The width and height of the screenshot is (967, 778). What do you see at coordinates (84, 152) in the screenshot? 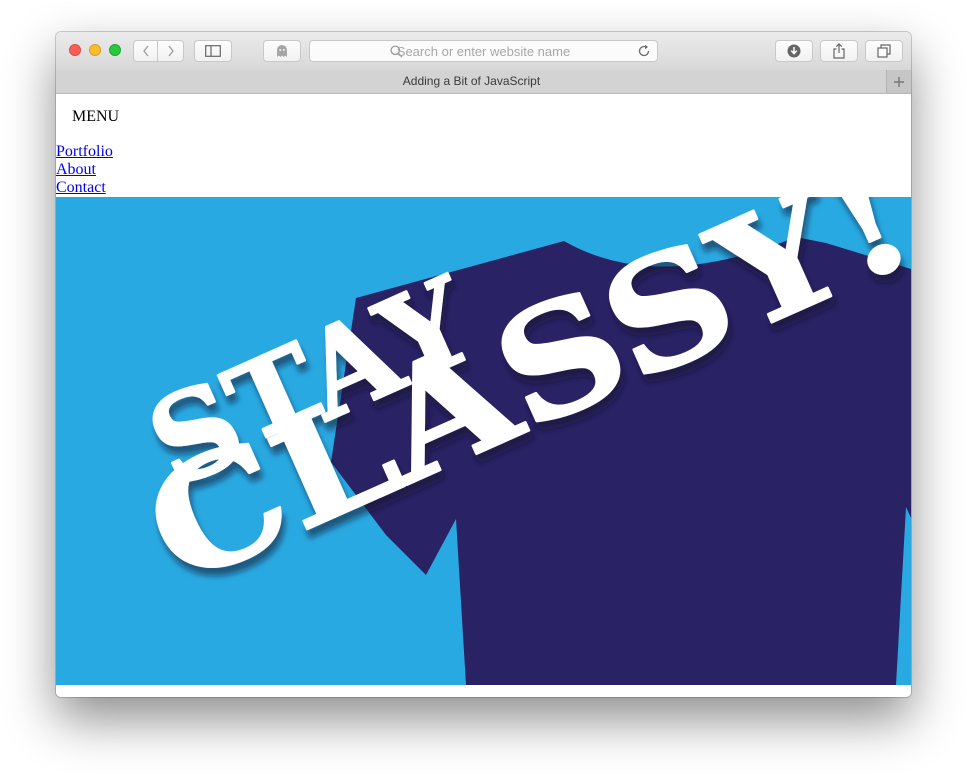
I see `nav-link-portfolio: Portfolio` at bounding box center [84, 152].